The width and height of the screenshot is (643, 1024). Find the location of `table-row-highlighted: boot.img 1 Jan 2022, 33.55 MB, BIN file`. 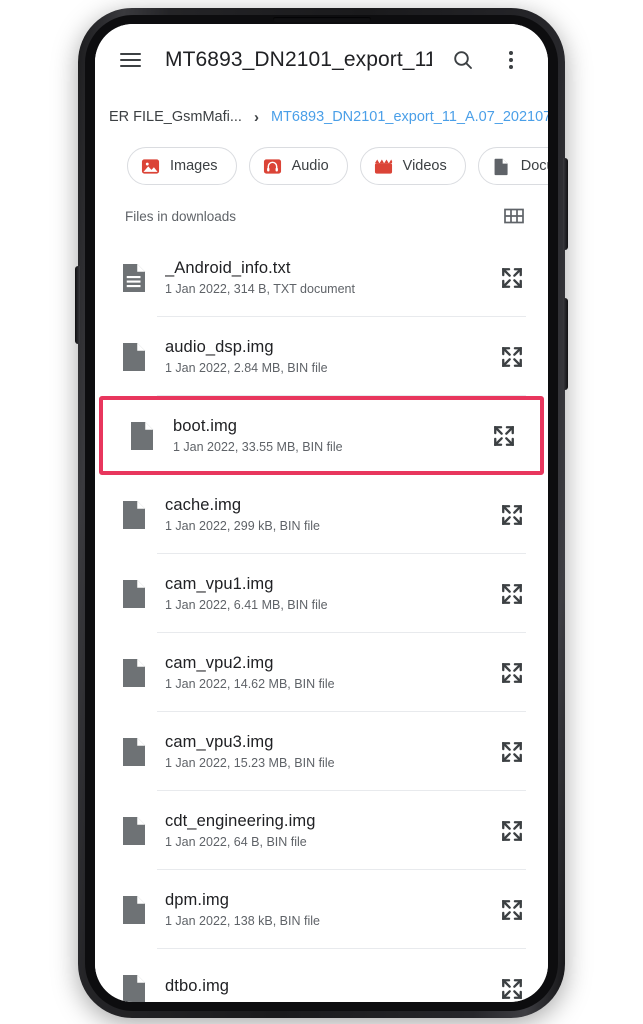

table-row-highlighted: boot.img 1 Jan 2022, 33.55 MB, BIN file is located at coordinates (321, 435).